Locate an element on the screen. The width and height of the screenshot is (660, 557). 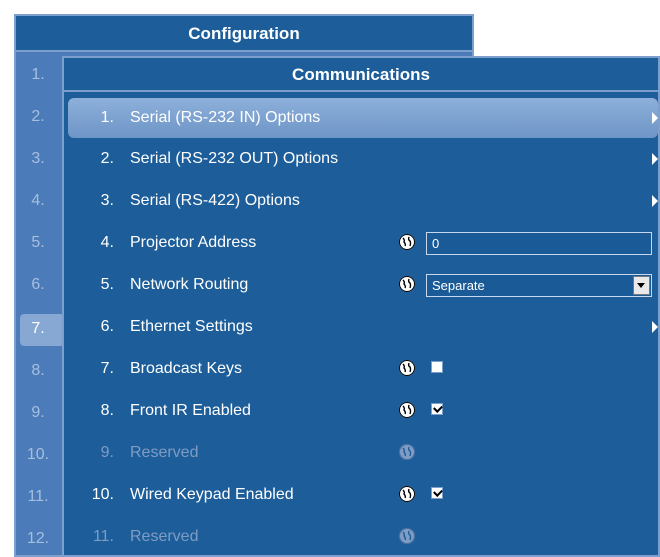
row-label: Serial (RS-232 OUT) Options is located at coordinates (234, 158).